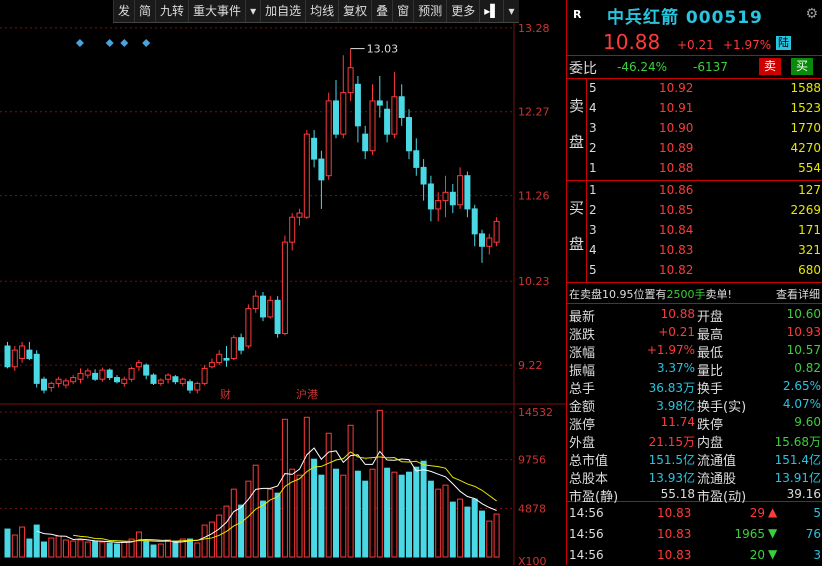  Describe the element at coordinates (675, 406) in the screenshot. I see `stat-value: 3.98亿` at that location.